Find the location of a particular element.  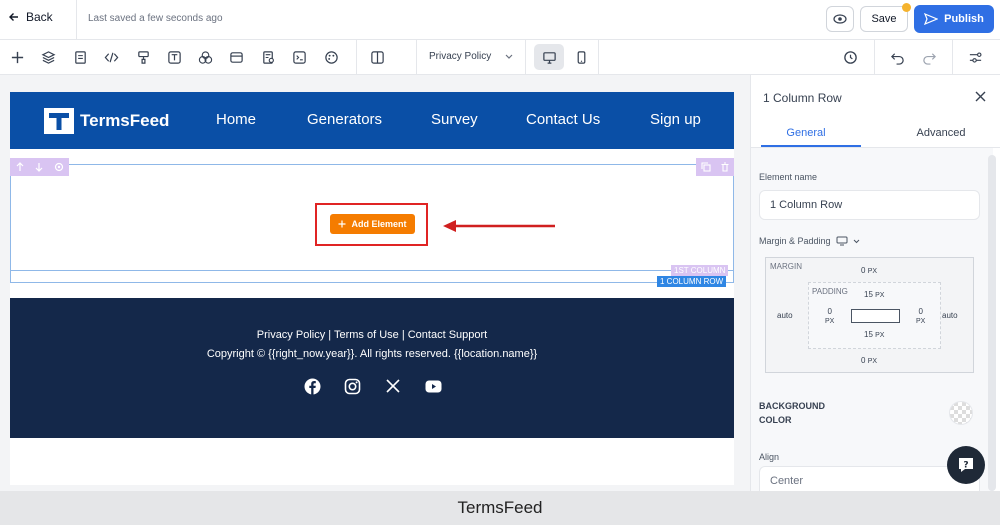

padding-right-value: 0 PX is located at coordinates (920, 316).